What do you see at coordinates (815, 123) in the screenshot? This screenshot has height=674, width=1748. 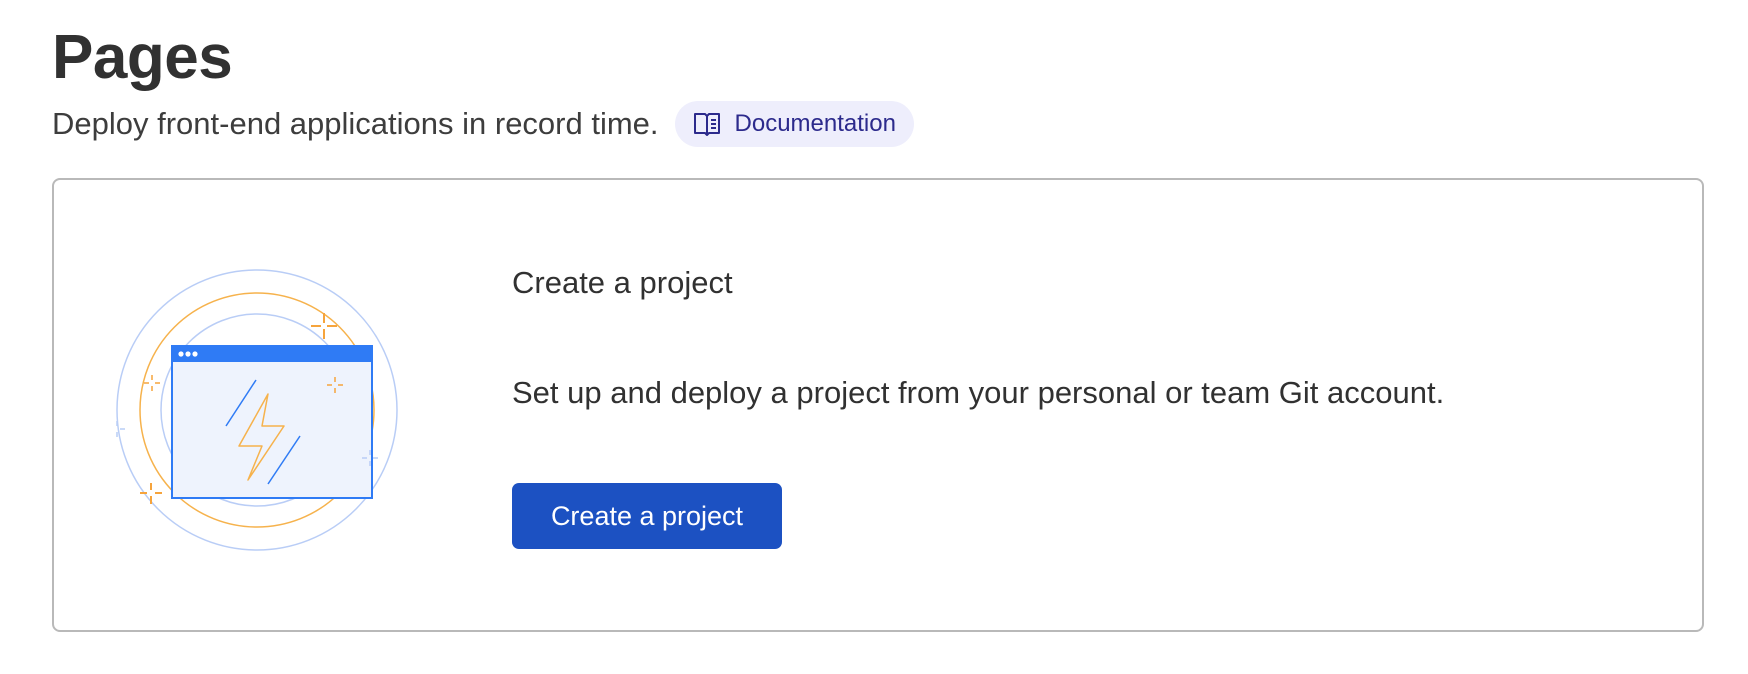 I see `documentation-label: Documentation` at bounding box center [815, 123].